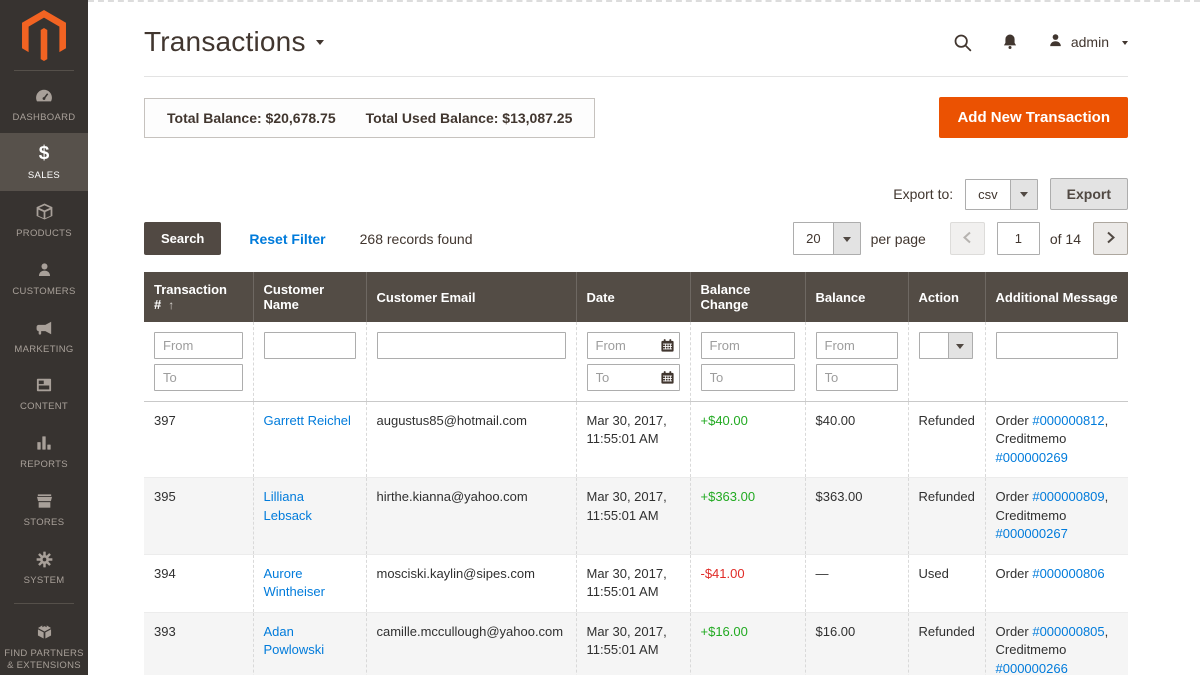  Describe the element at coordinates (946, 439) in the screenshot. I see `cell-action: Refunded` at that location.